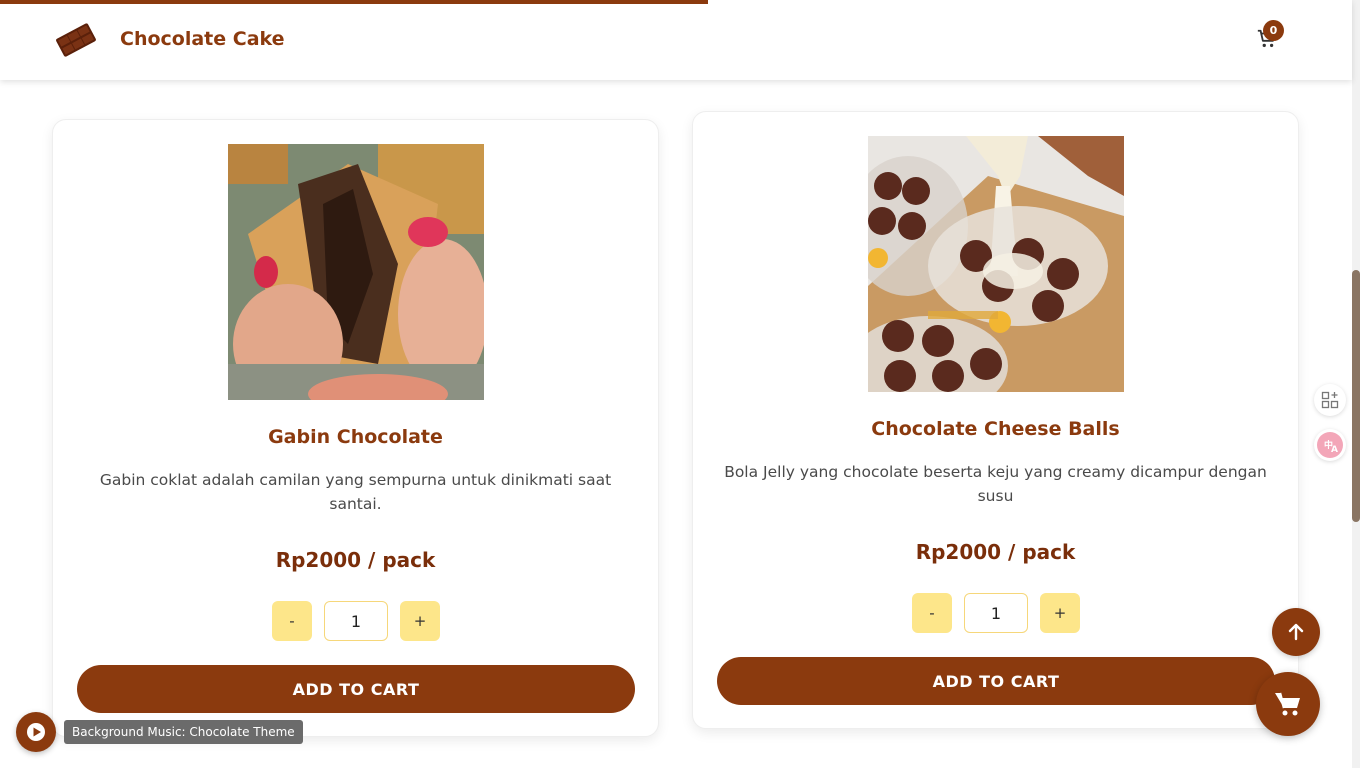  Describe the element at coordinates (202, 39) in the screenshot. I see `brand-title: Chocolate Cake` at that location.